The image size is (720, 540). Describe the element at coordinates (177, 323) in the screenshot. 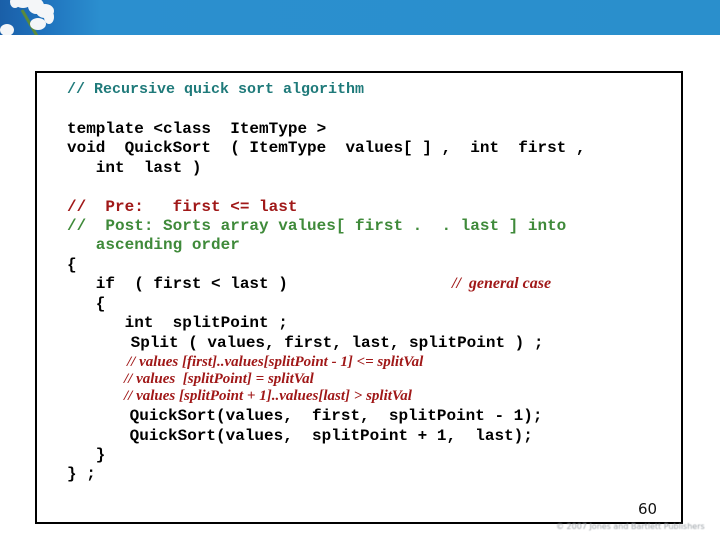

I see `code-line: int splitPoint ;` at that location.